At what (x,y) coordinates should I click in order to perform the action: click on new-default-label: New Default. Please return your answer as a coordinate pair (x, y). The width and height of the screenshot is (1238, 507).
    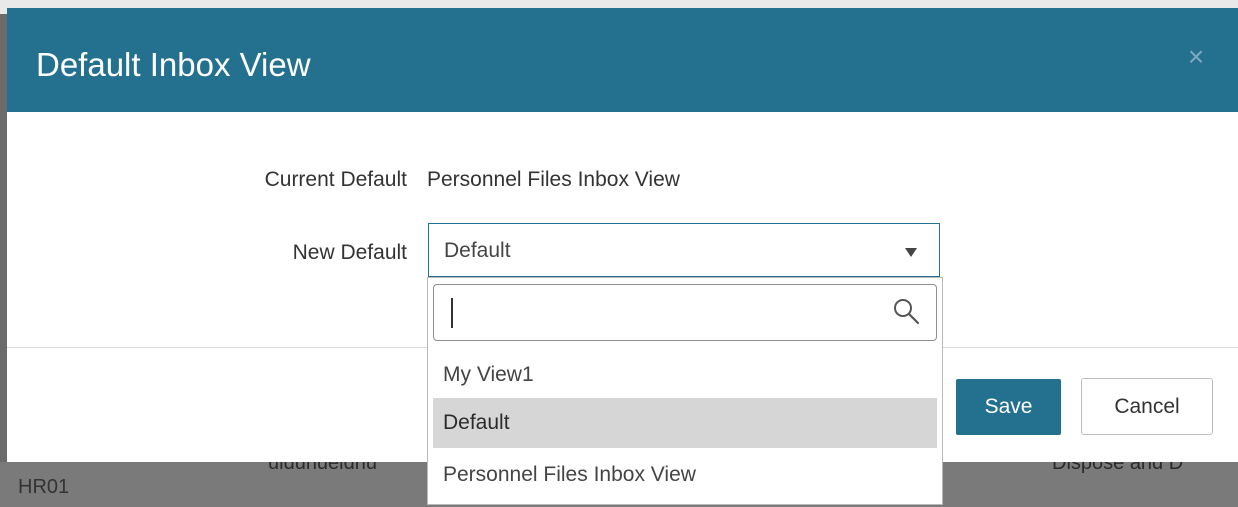
    Looking at the image, I should click on (349, 252).